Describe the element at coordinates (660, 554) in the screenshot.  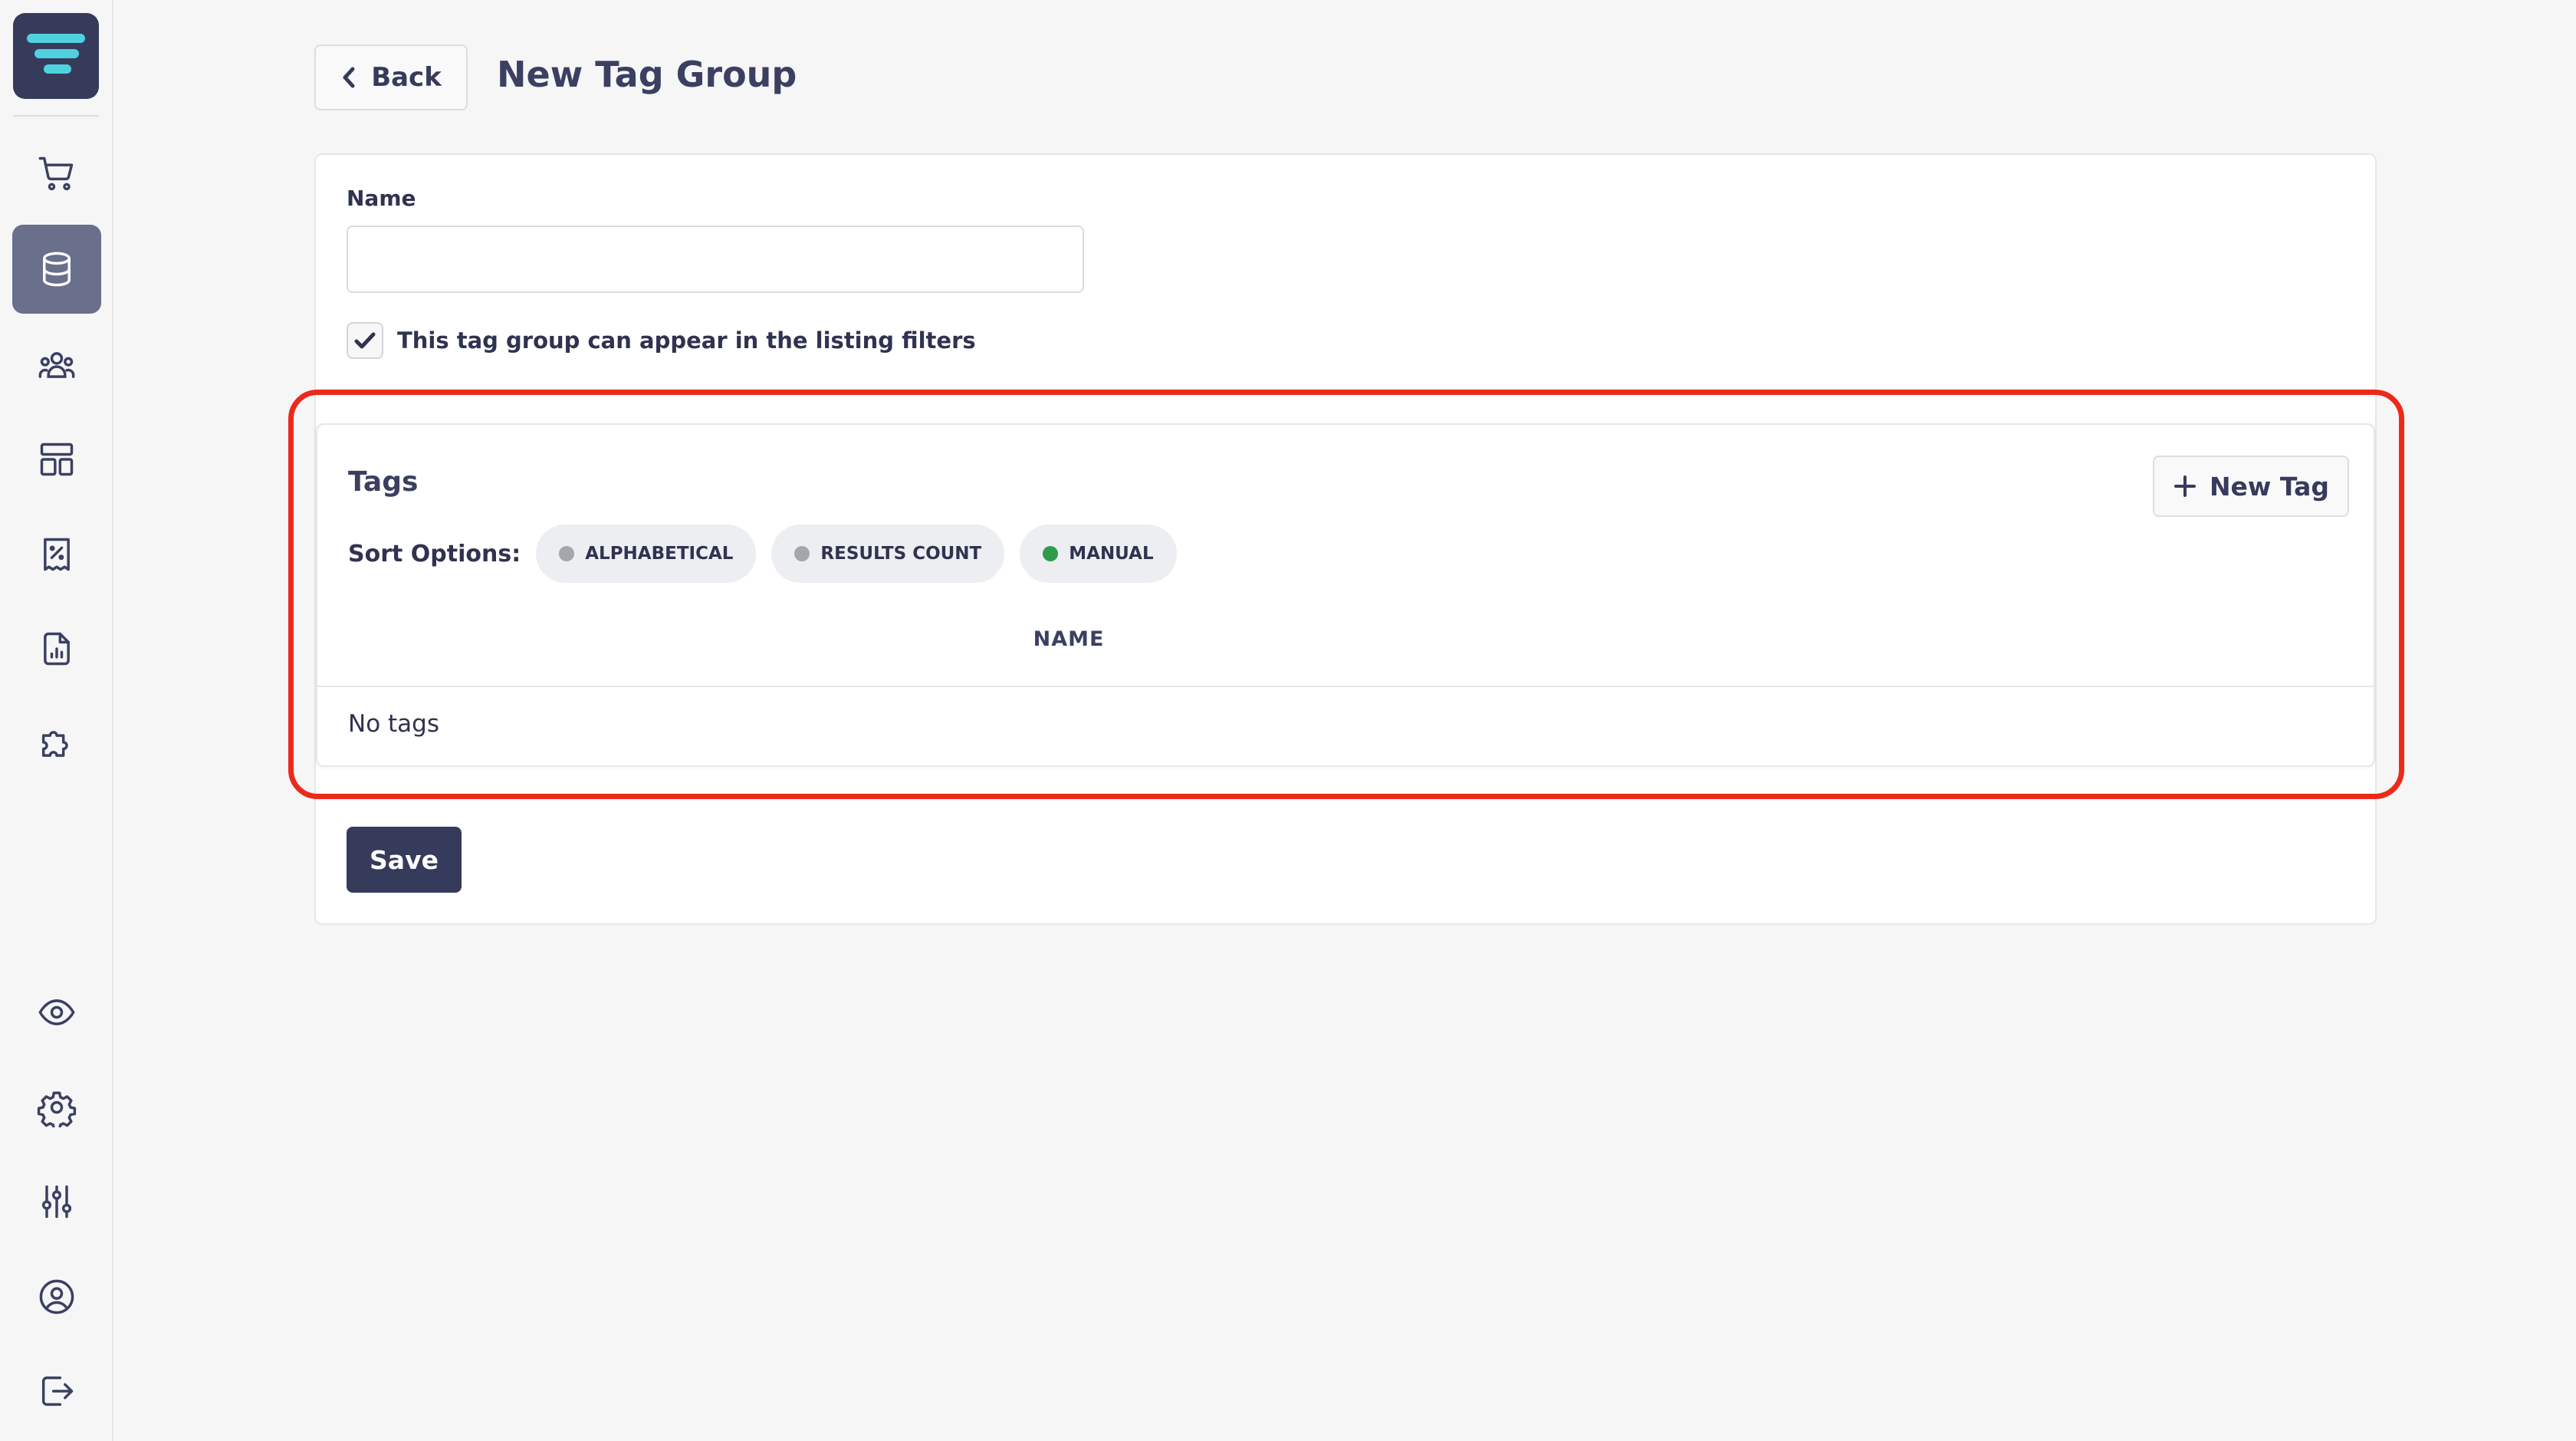
I see `sort-option-label: ALPHABETICAL` at that location.